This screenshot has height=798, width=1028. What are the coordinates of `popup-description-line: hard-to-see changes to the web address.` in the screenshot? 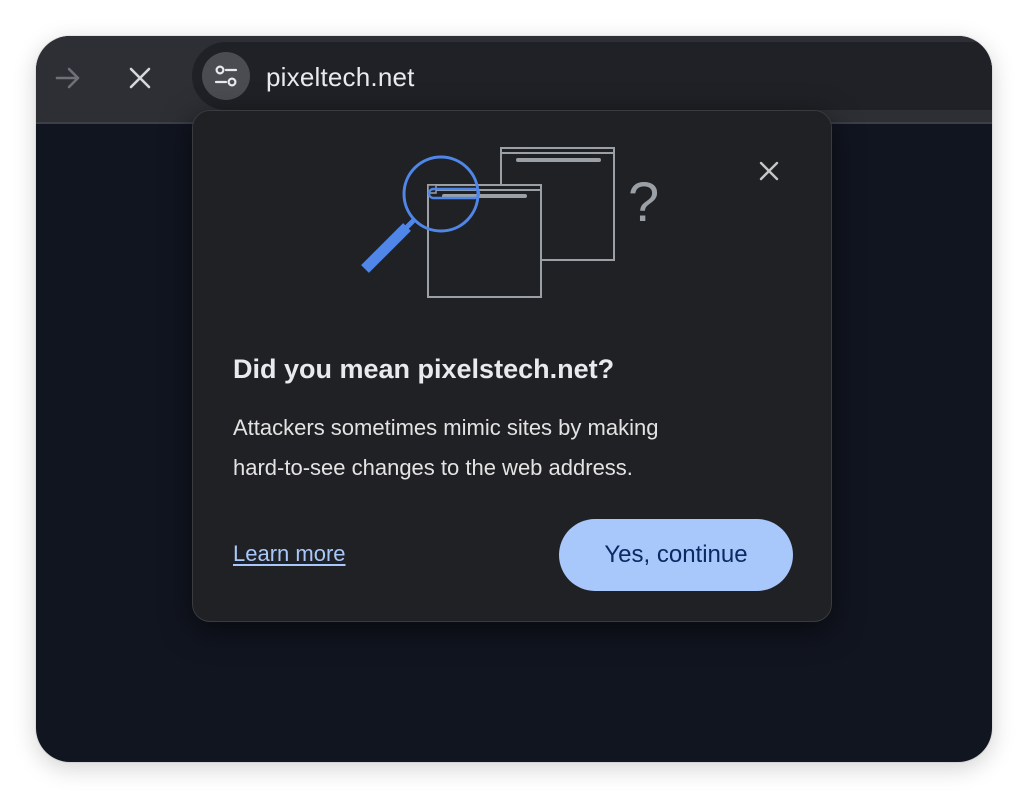 It's located at (433, 467).